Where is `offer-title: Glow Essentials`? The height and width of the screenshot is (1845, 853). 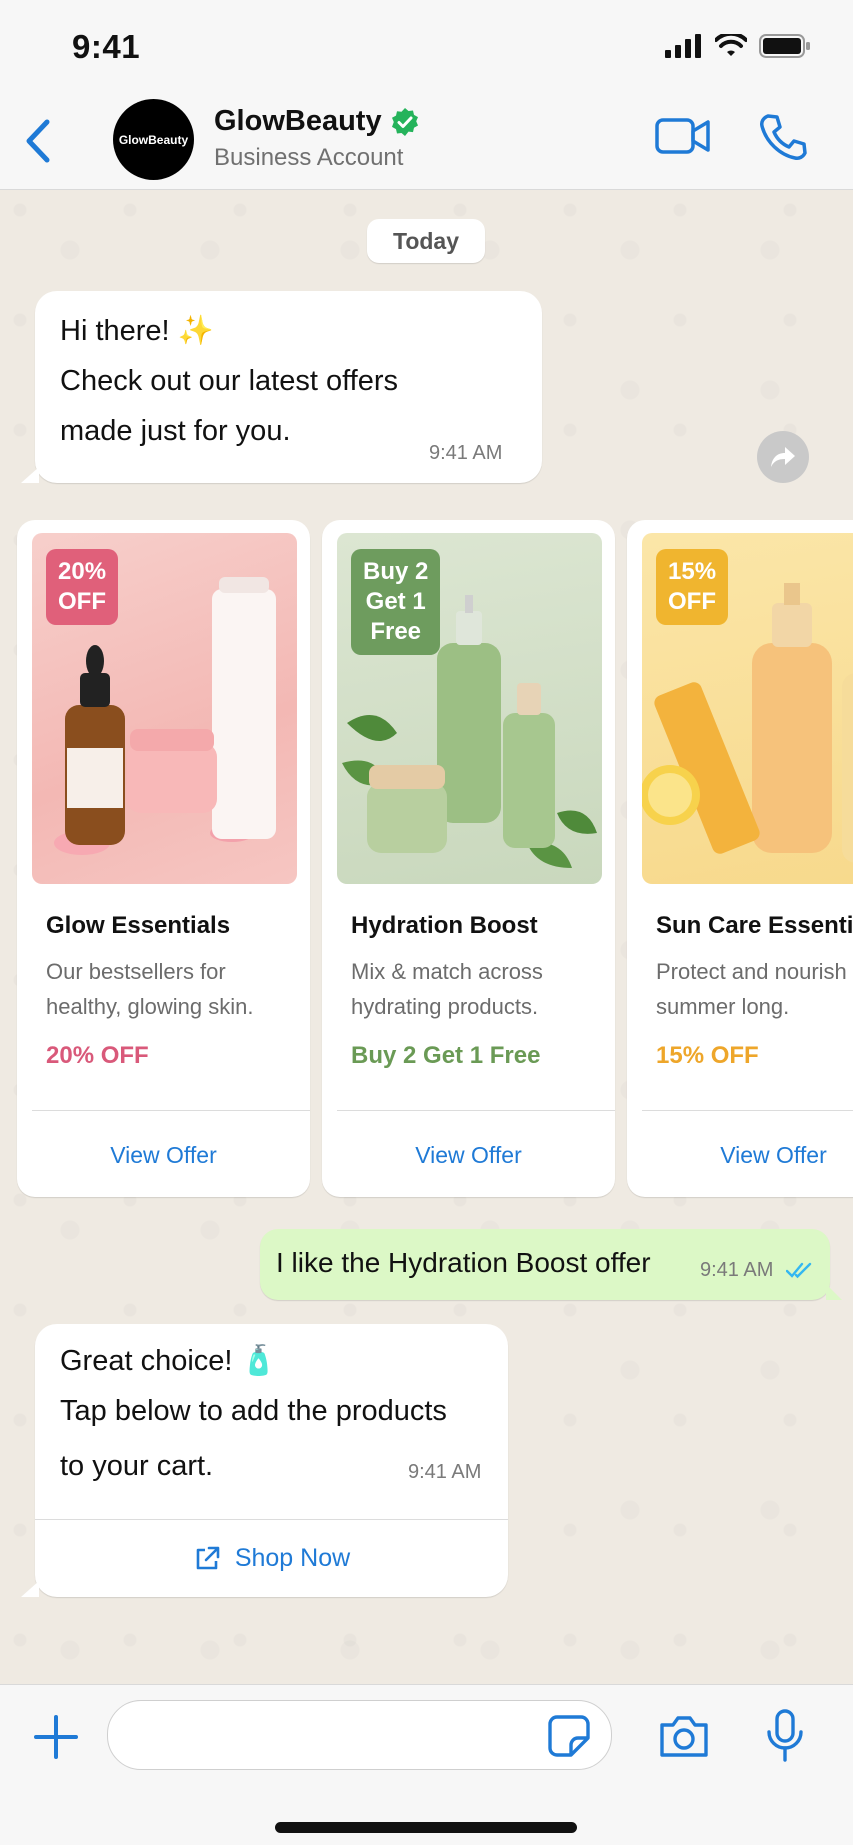 offer-title: Glow Essentials is located at coordinates (138, 925).